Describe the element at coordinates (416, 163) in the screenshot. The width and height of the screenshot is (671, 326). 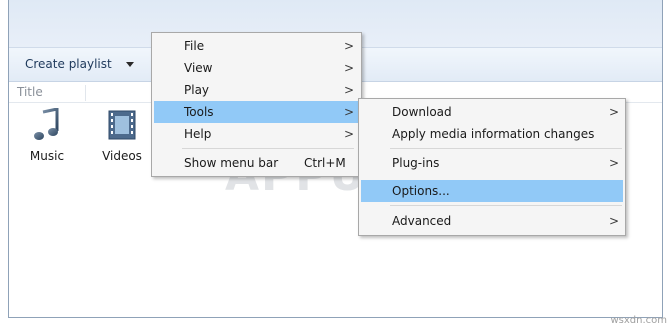
I see `menu-item-label: Plug-ins` at that location.